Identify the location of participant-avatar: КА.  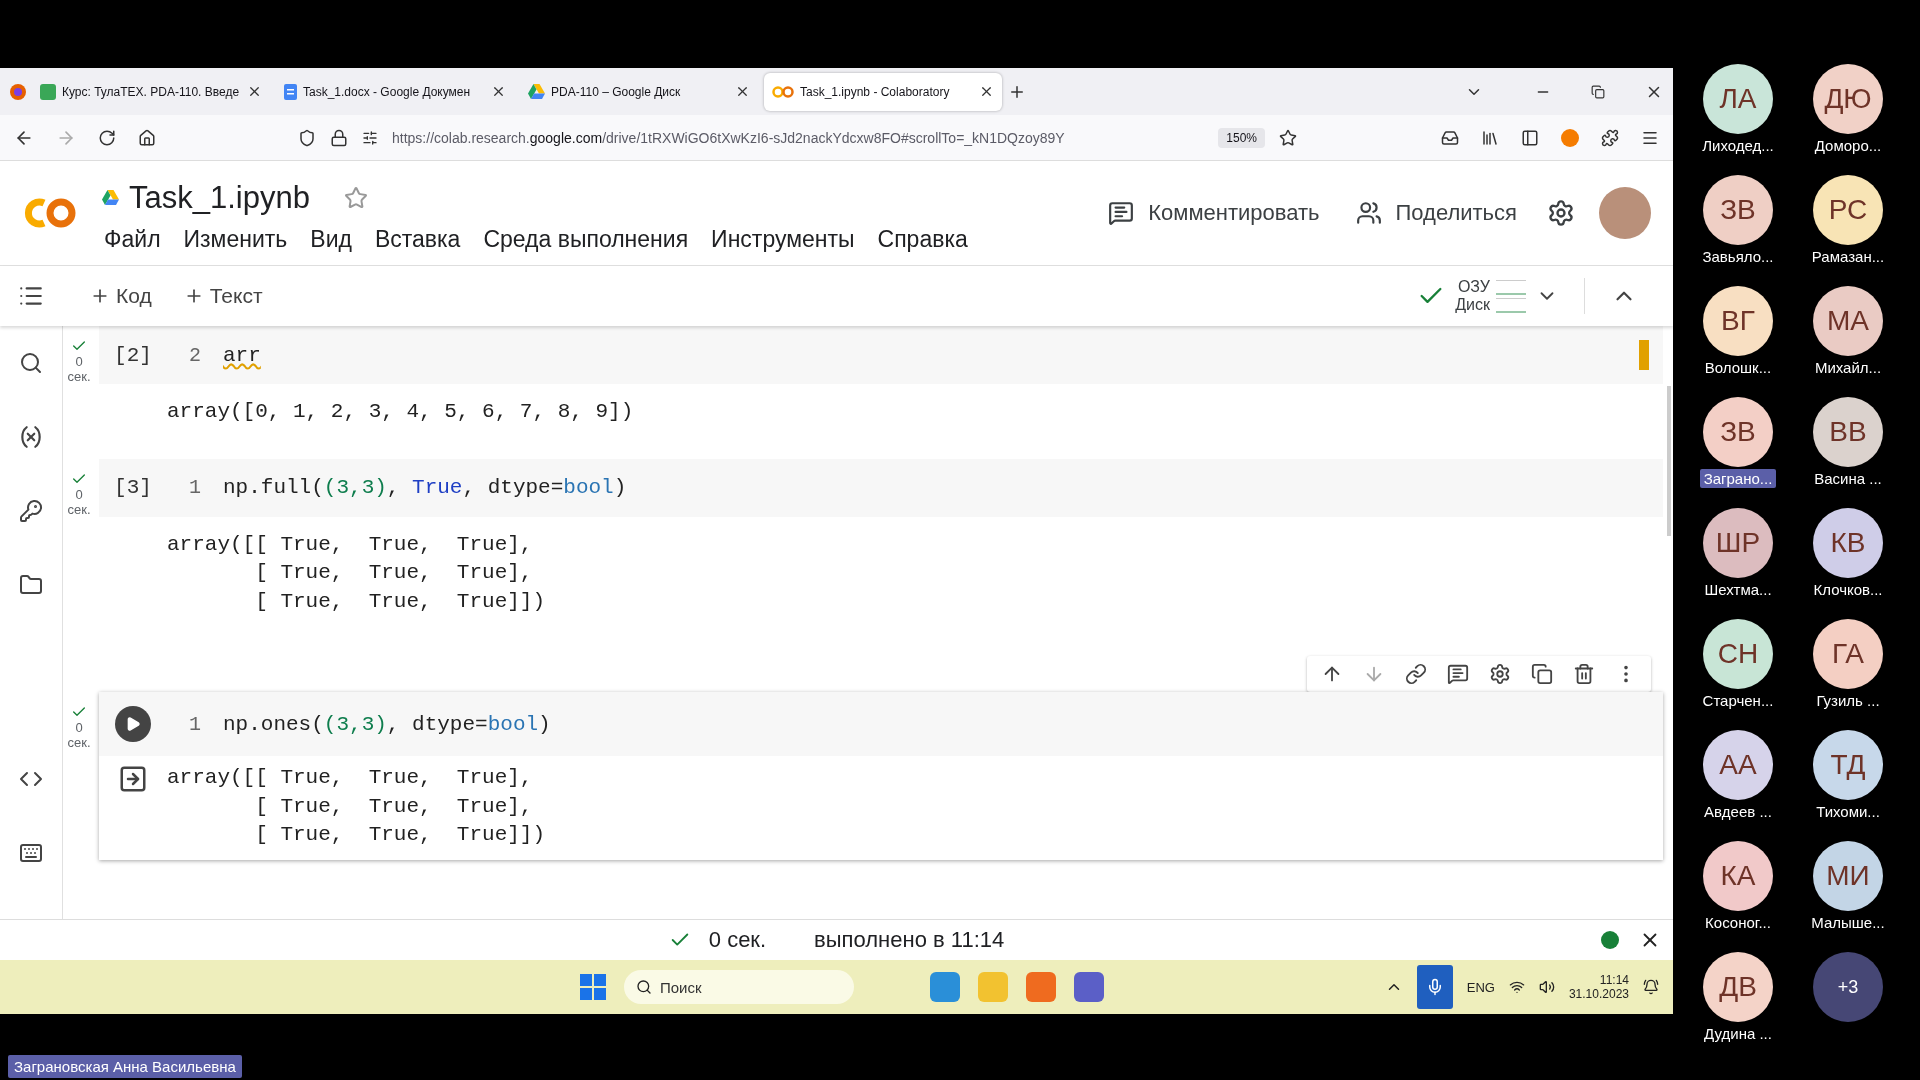
(1738, 876).